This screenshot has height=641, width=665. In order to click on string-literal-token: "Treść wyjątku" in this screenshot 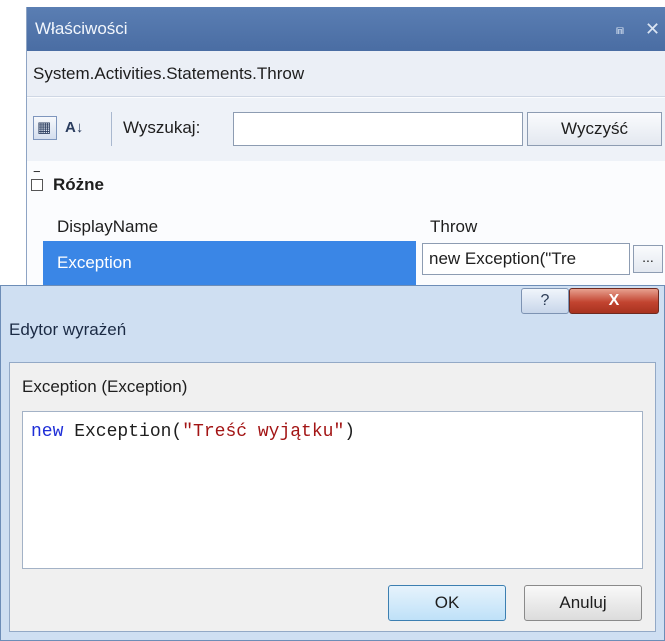, I will do `click(263, 432)`.